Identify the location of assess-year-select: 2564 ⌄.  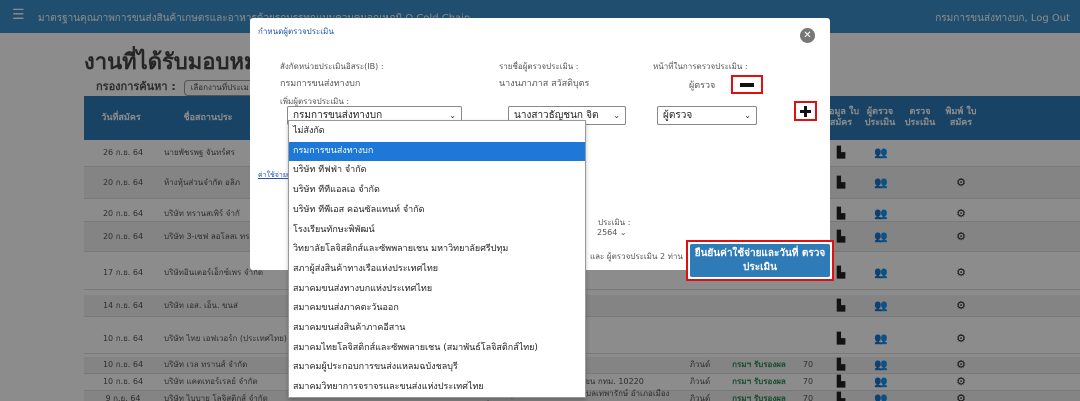
(612, 232).